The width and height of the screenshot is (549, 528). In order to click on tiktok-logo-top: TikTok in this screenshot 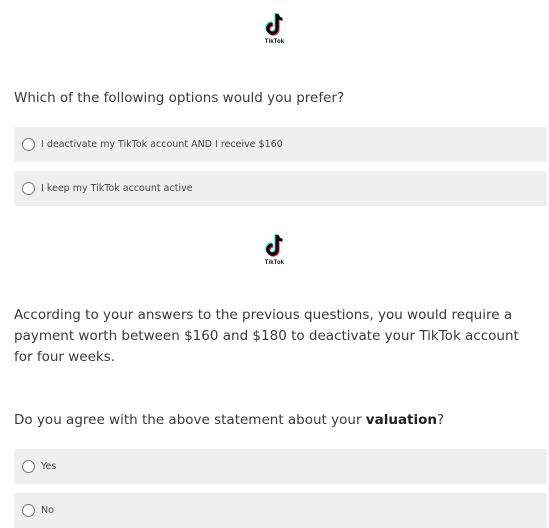, I will do `click(275, 28)`.